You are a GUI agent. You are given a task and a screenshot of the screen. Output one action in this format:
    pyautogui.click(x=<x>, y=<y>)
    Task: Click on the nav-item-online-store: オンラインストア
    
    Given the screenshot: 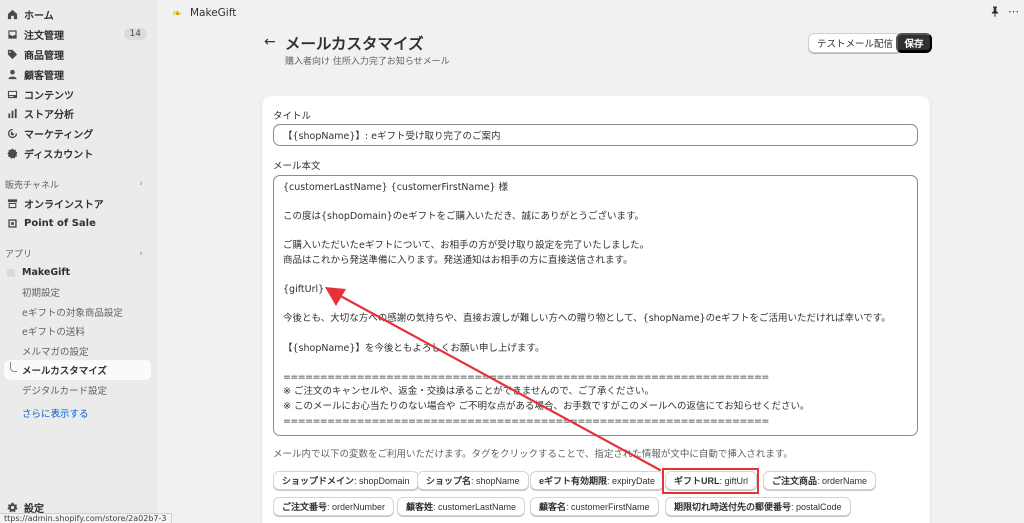 What is the action you would take?
    pyautogui.click(x=78, y=203)
    